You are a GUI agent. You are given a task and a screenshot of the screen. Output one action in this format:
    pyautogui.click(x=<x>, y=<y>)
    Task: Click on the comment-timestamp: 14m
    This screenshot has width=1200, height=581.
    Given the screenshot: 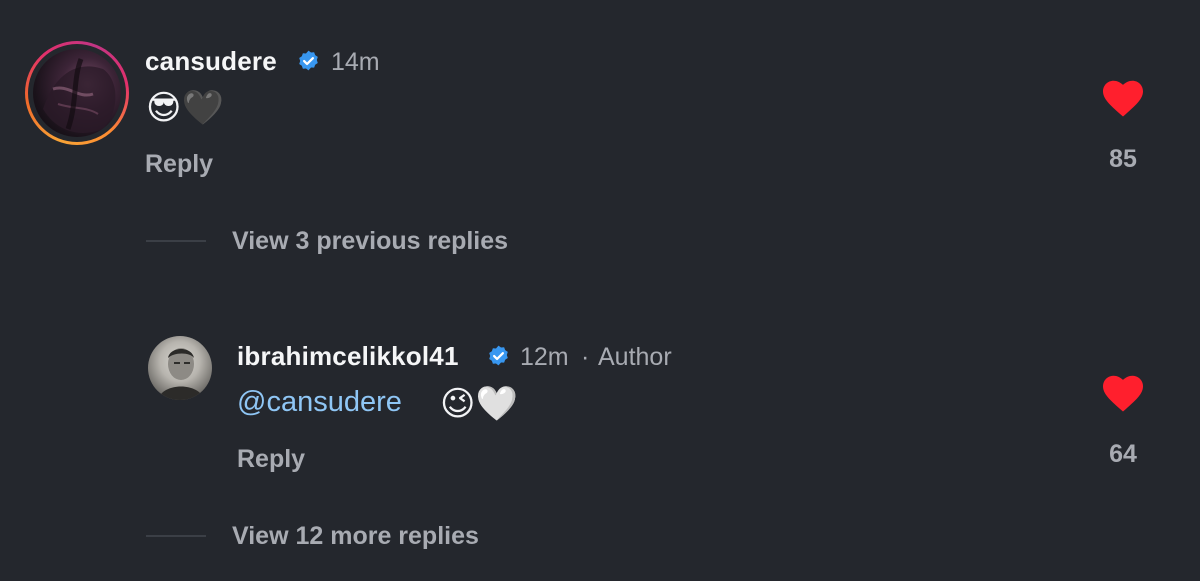 What is the action you would take?
    pyautogui.click(x=355, y=62)
    